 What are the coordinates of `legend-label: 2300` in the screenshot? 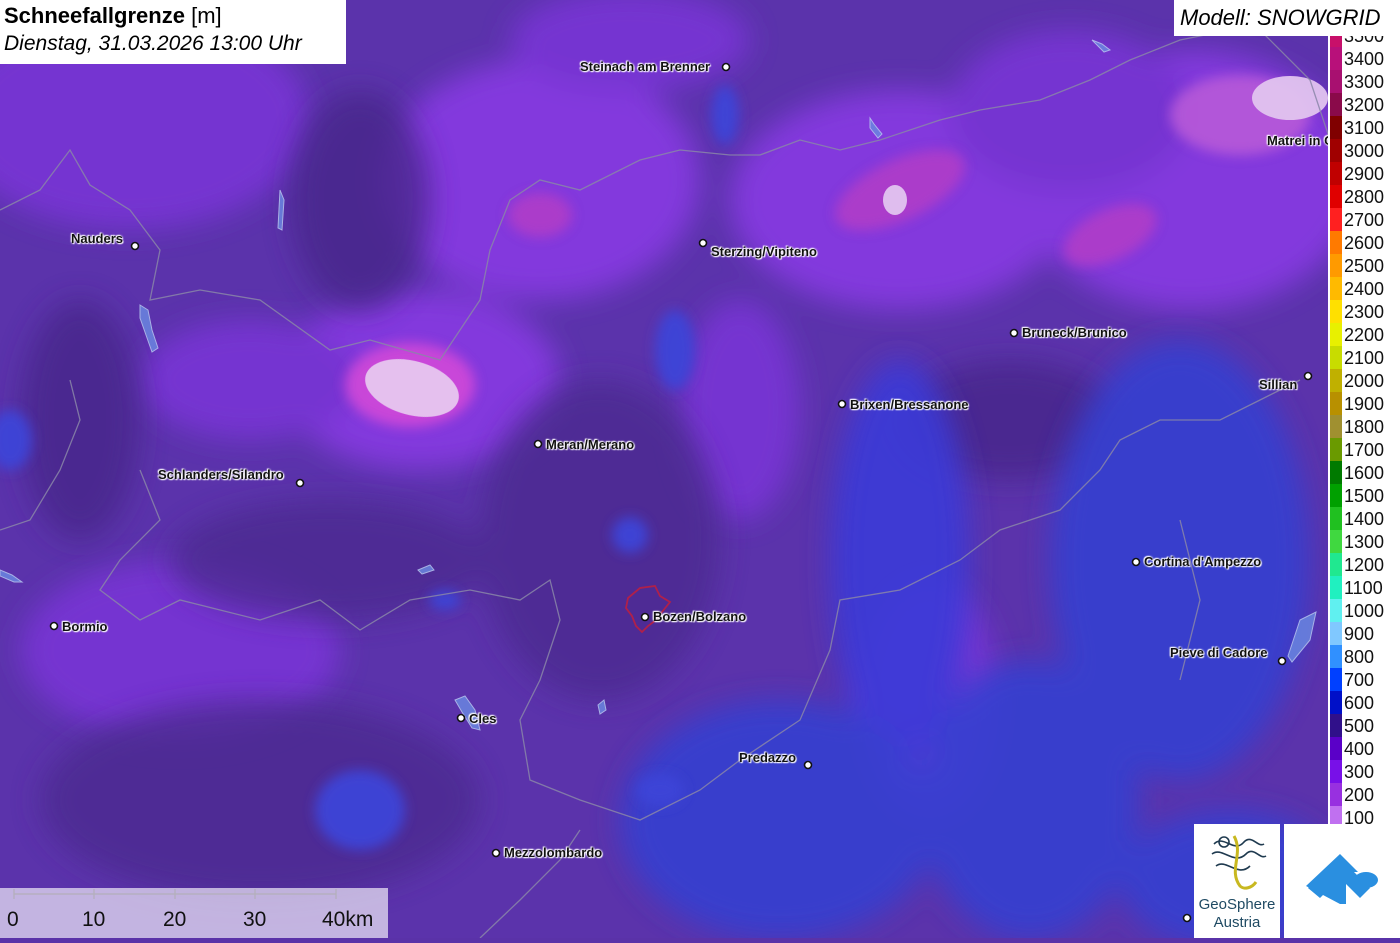 It's located at (1364, 312).